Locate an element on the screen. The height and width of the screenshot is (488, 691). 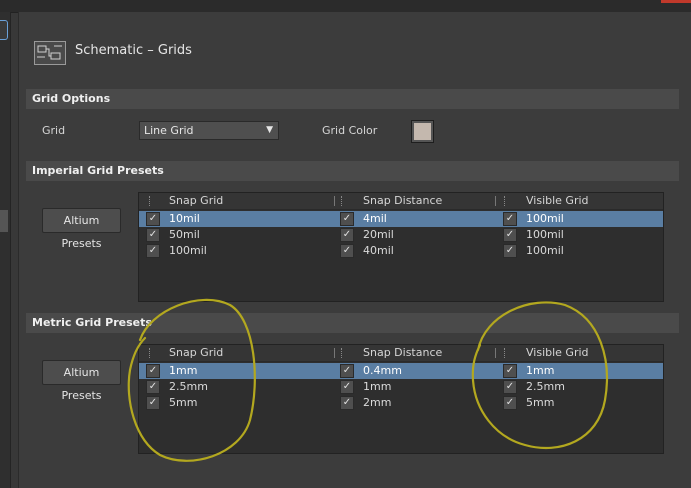
table-row: ✓ 1mm ✓ 0.4mm ✓ 1mm is located at coordinates (401, 371).